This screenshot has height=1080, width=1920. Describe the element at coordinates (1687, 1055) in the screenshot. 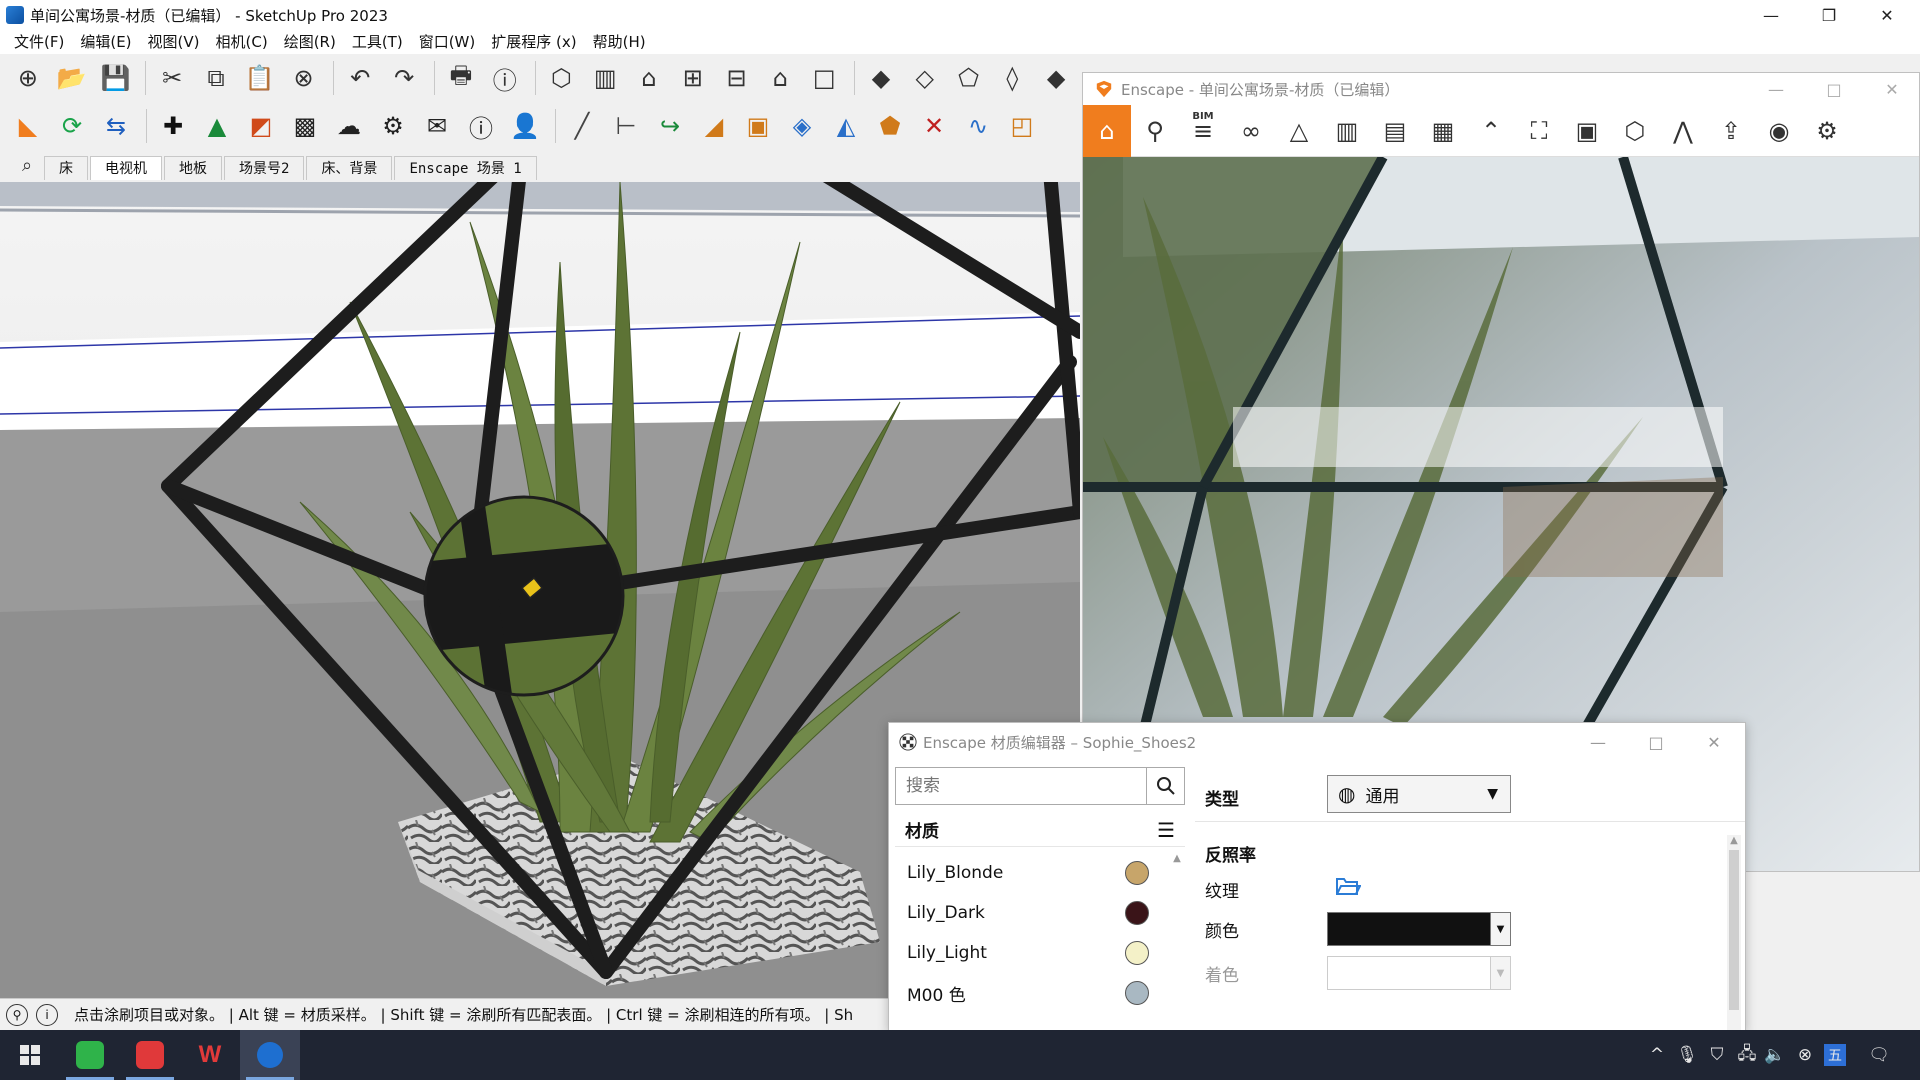

I see `microphone-icon: 🎙` at that location.